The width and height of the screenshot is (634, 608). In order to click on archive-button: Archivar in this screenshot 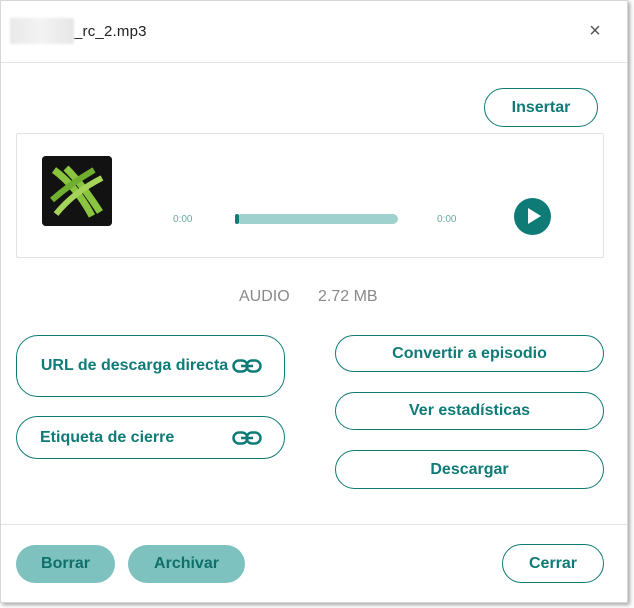, I will do `click(186, 564)`.